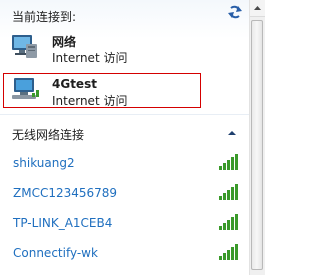 This screenshot has height=275, width=320. What do you see at coordinates (44, 17) in the screenshot?
I see `connected-title: 当前连接到:` at bounding box center [44, 17].